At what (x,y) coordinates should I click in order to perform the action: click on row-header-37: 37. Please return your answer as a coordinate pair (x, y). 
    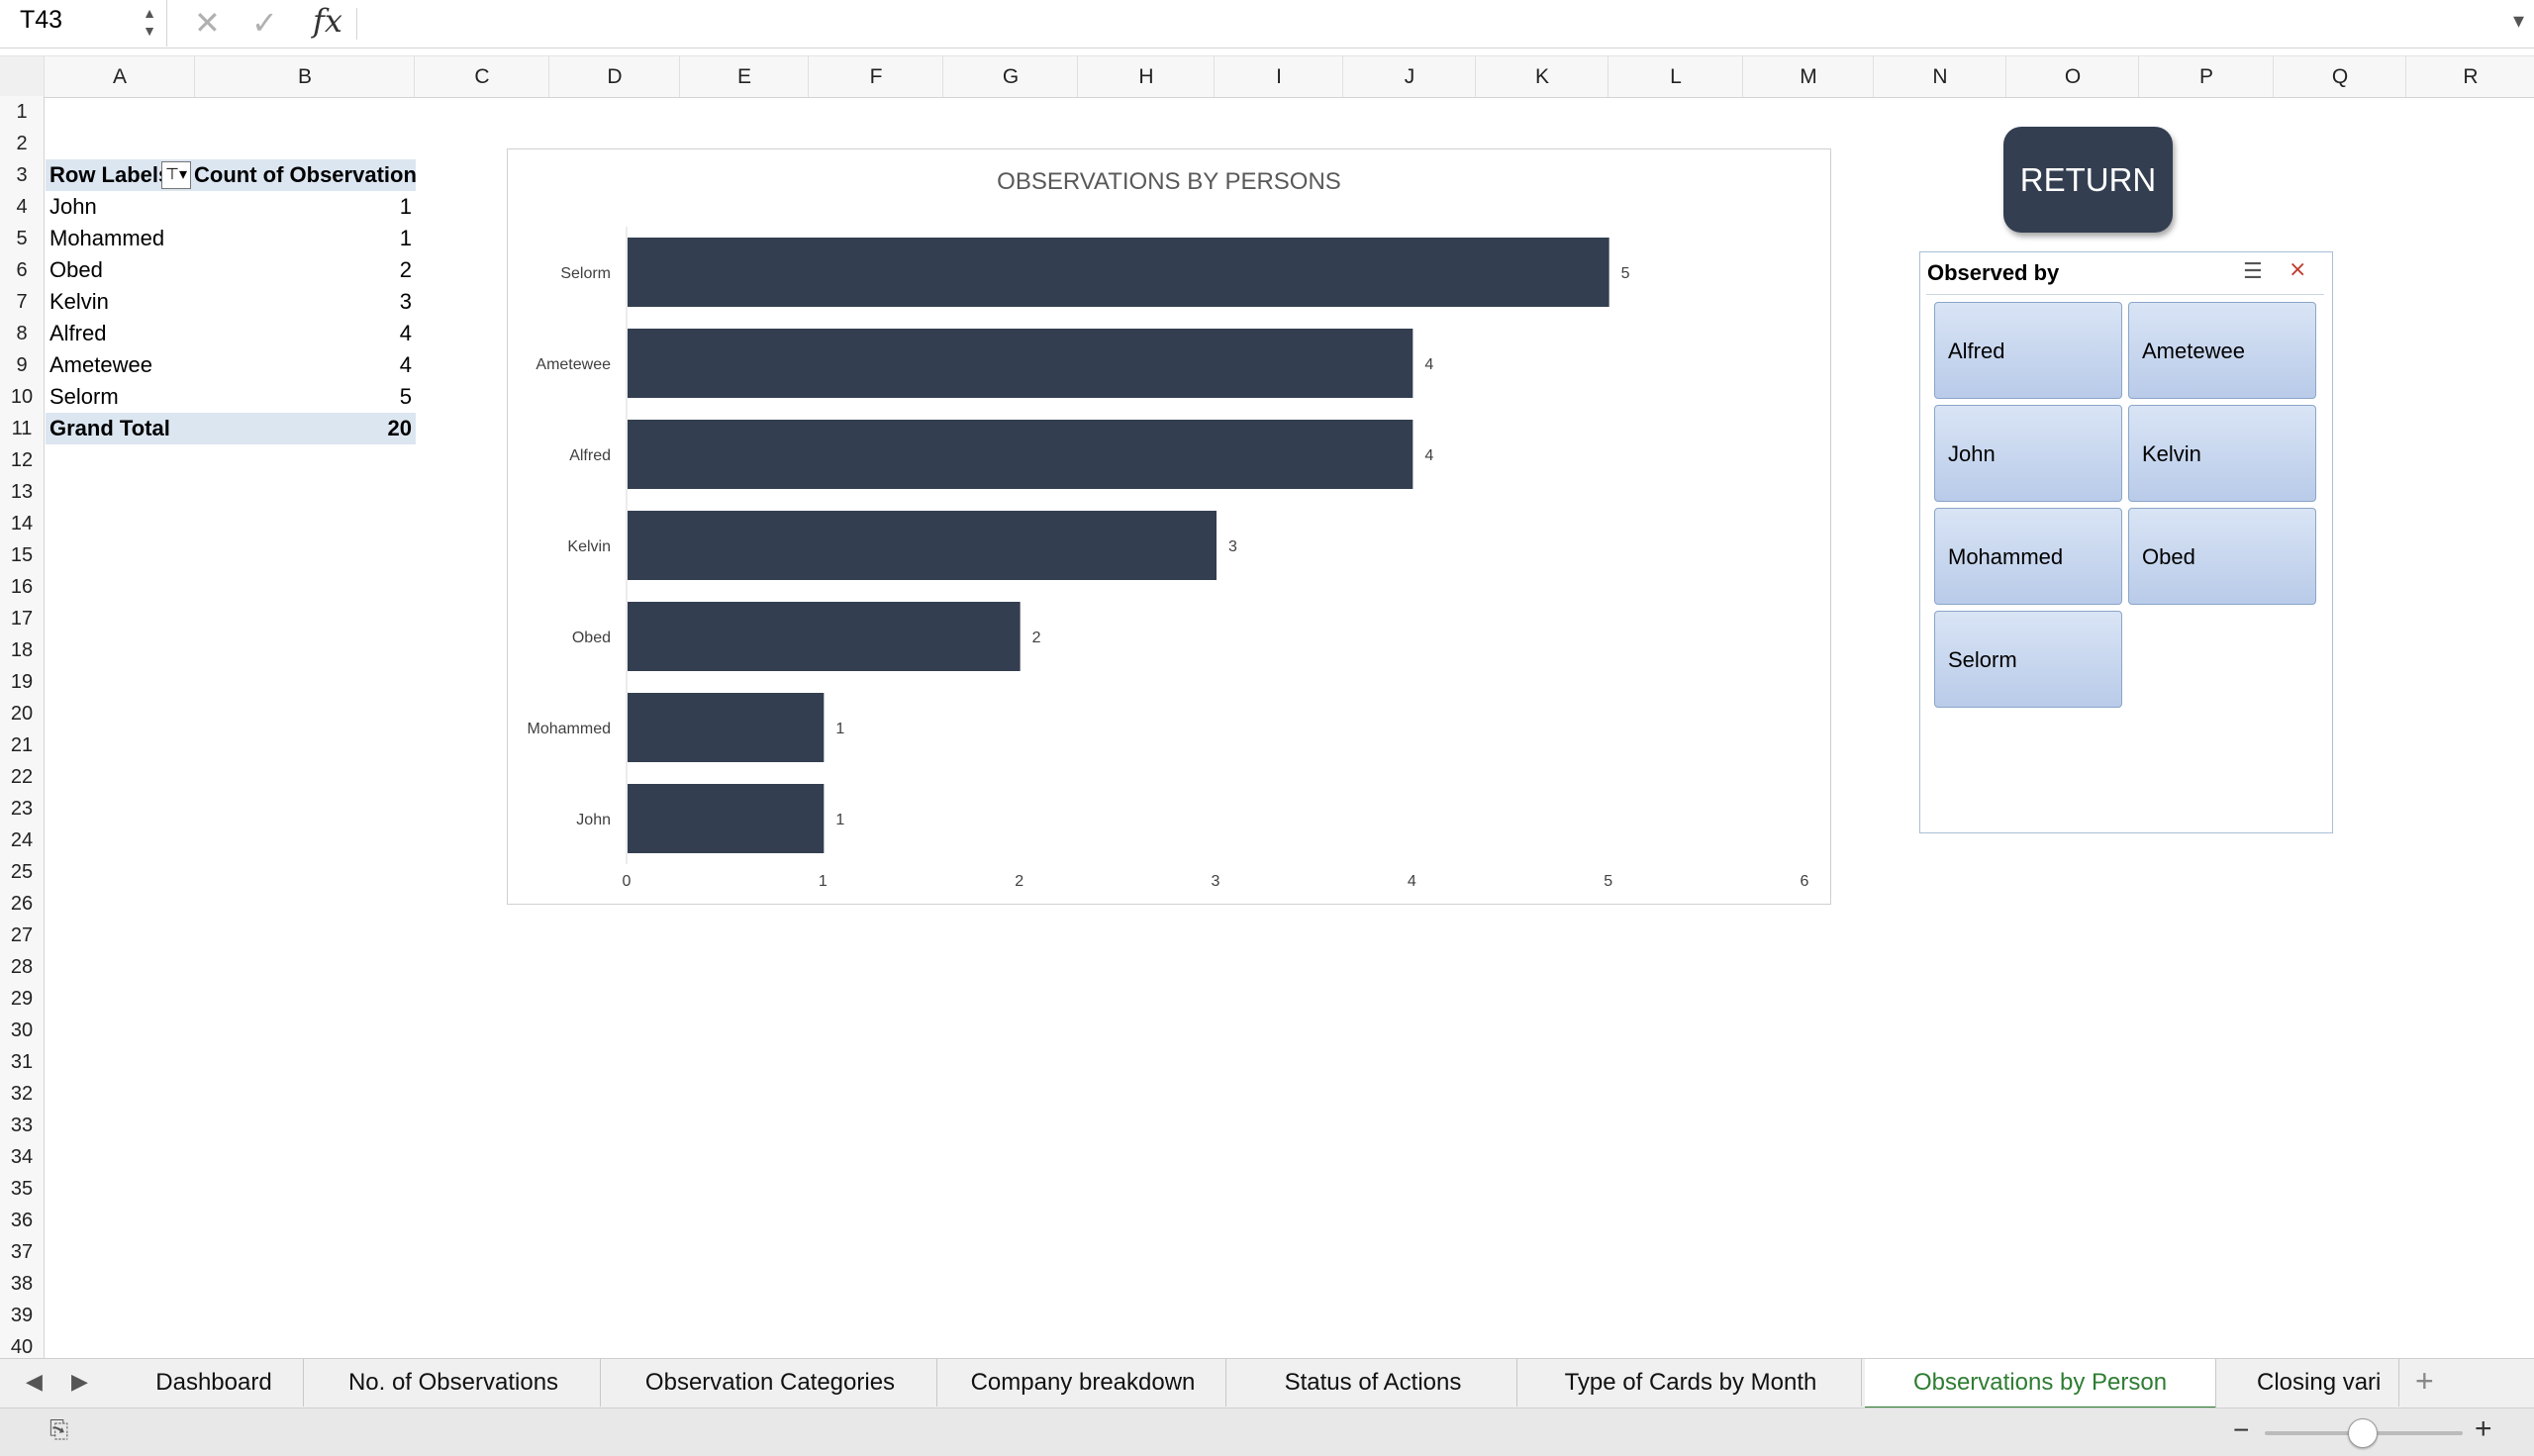
    Looking at the image, I should click on (22, 1252).